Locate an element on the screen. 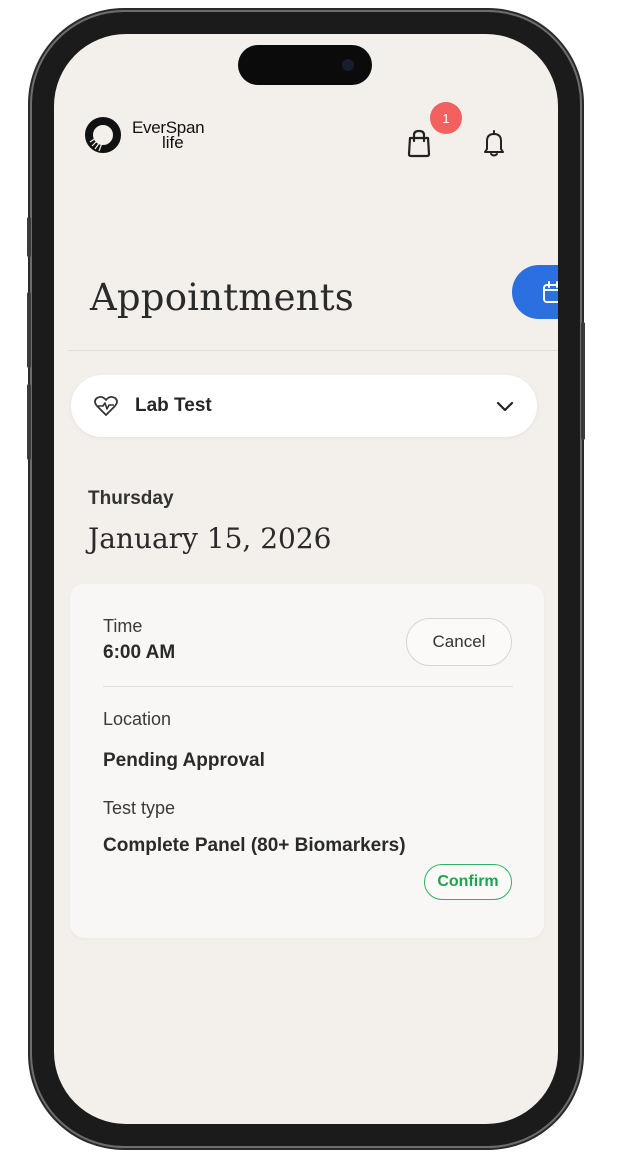  appointment-date: January 15, 2026 is located at coordinates (210, 538).